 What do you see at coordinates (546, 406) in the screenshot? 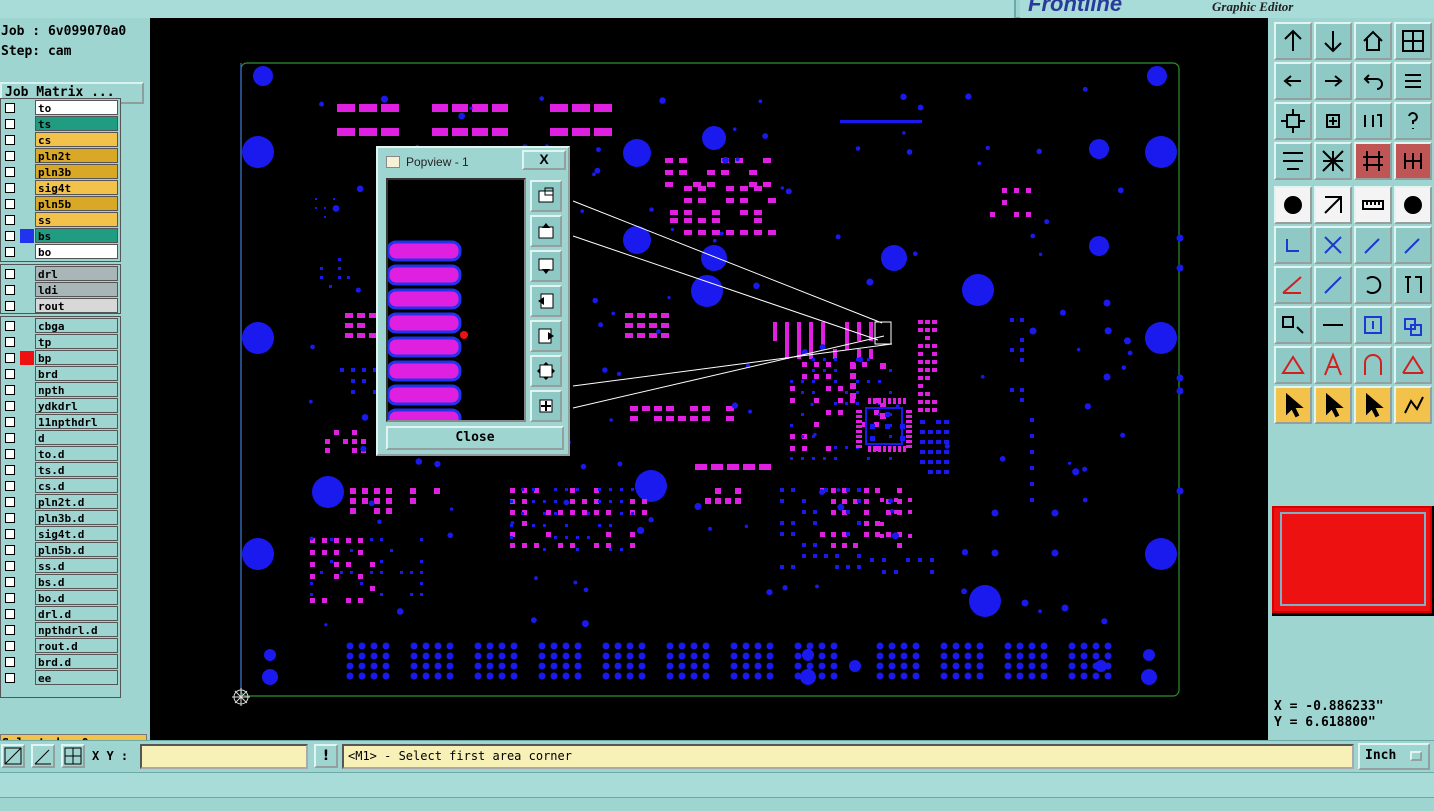
I see `popview-zoom-in-button` at bounding box center [546, 406].